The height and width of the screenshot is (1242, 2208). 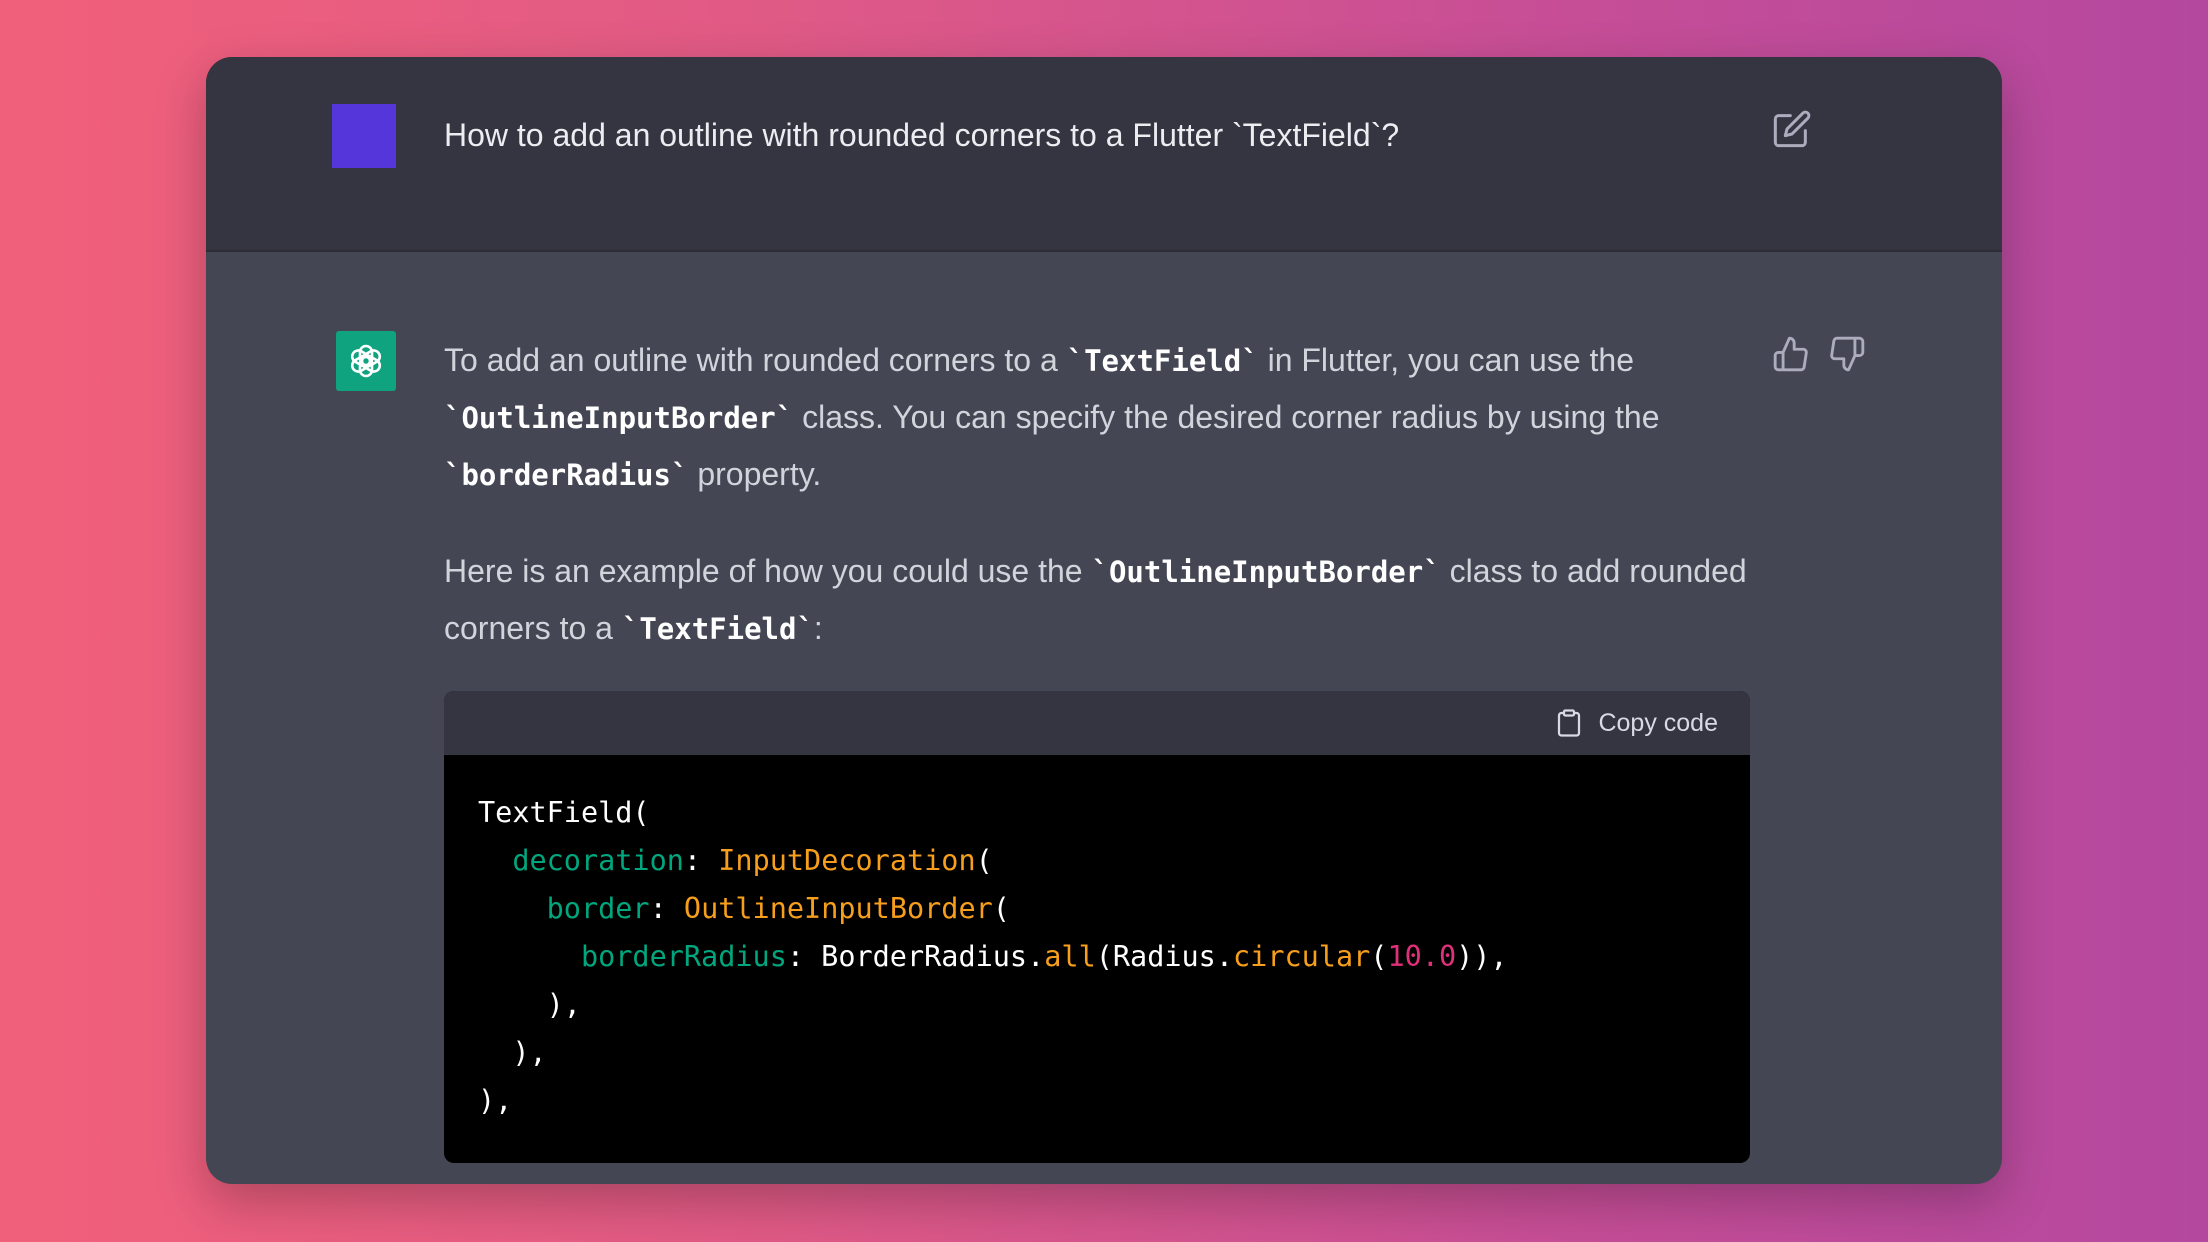 I want to click on assistant-avatar, so click(x=366, y=361).